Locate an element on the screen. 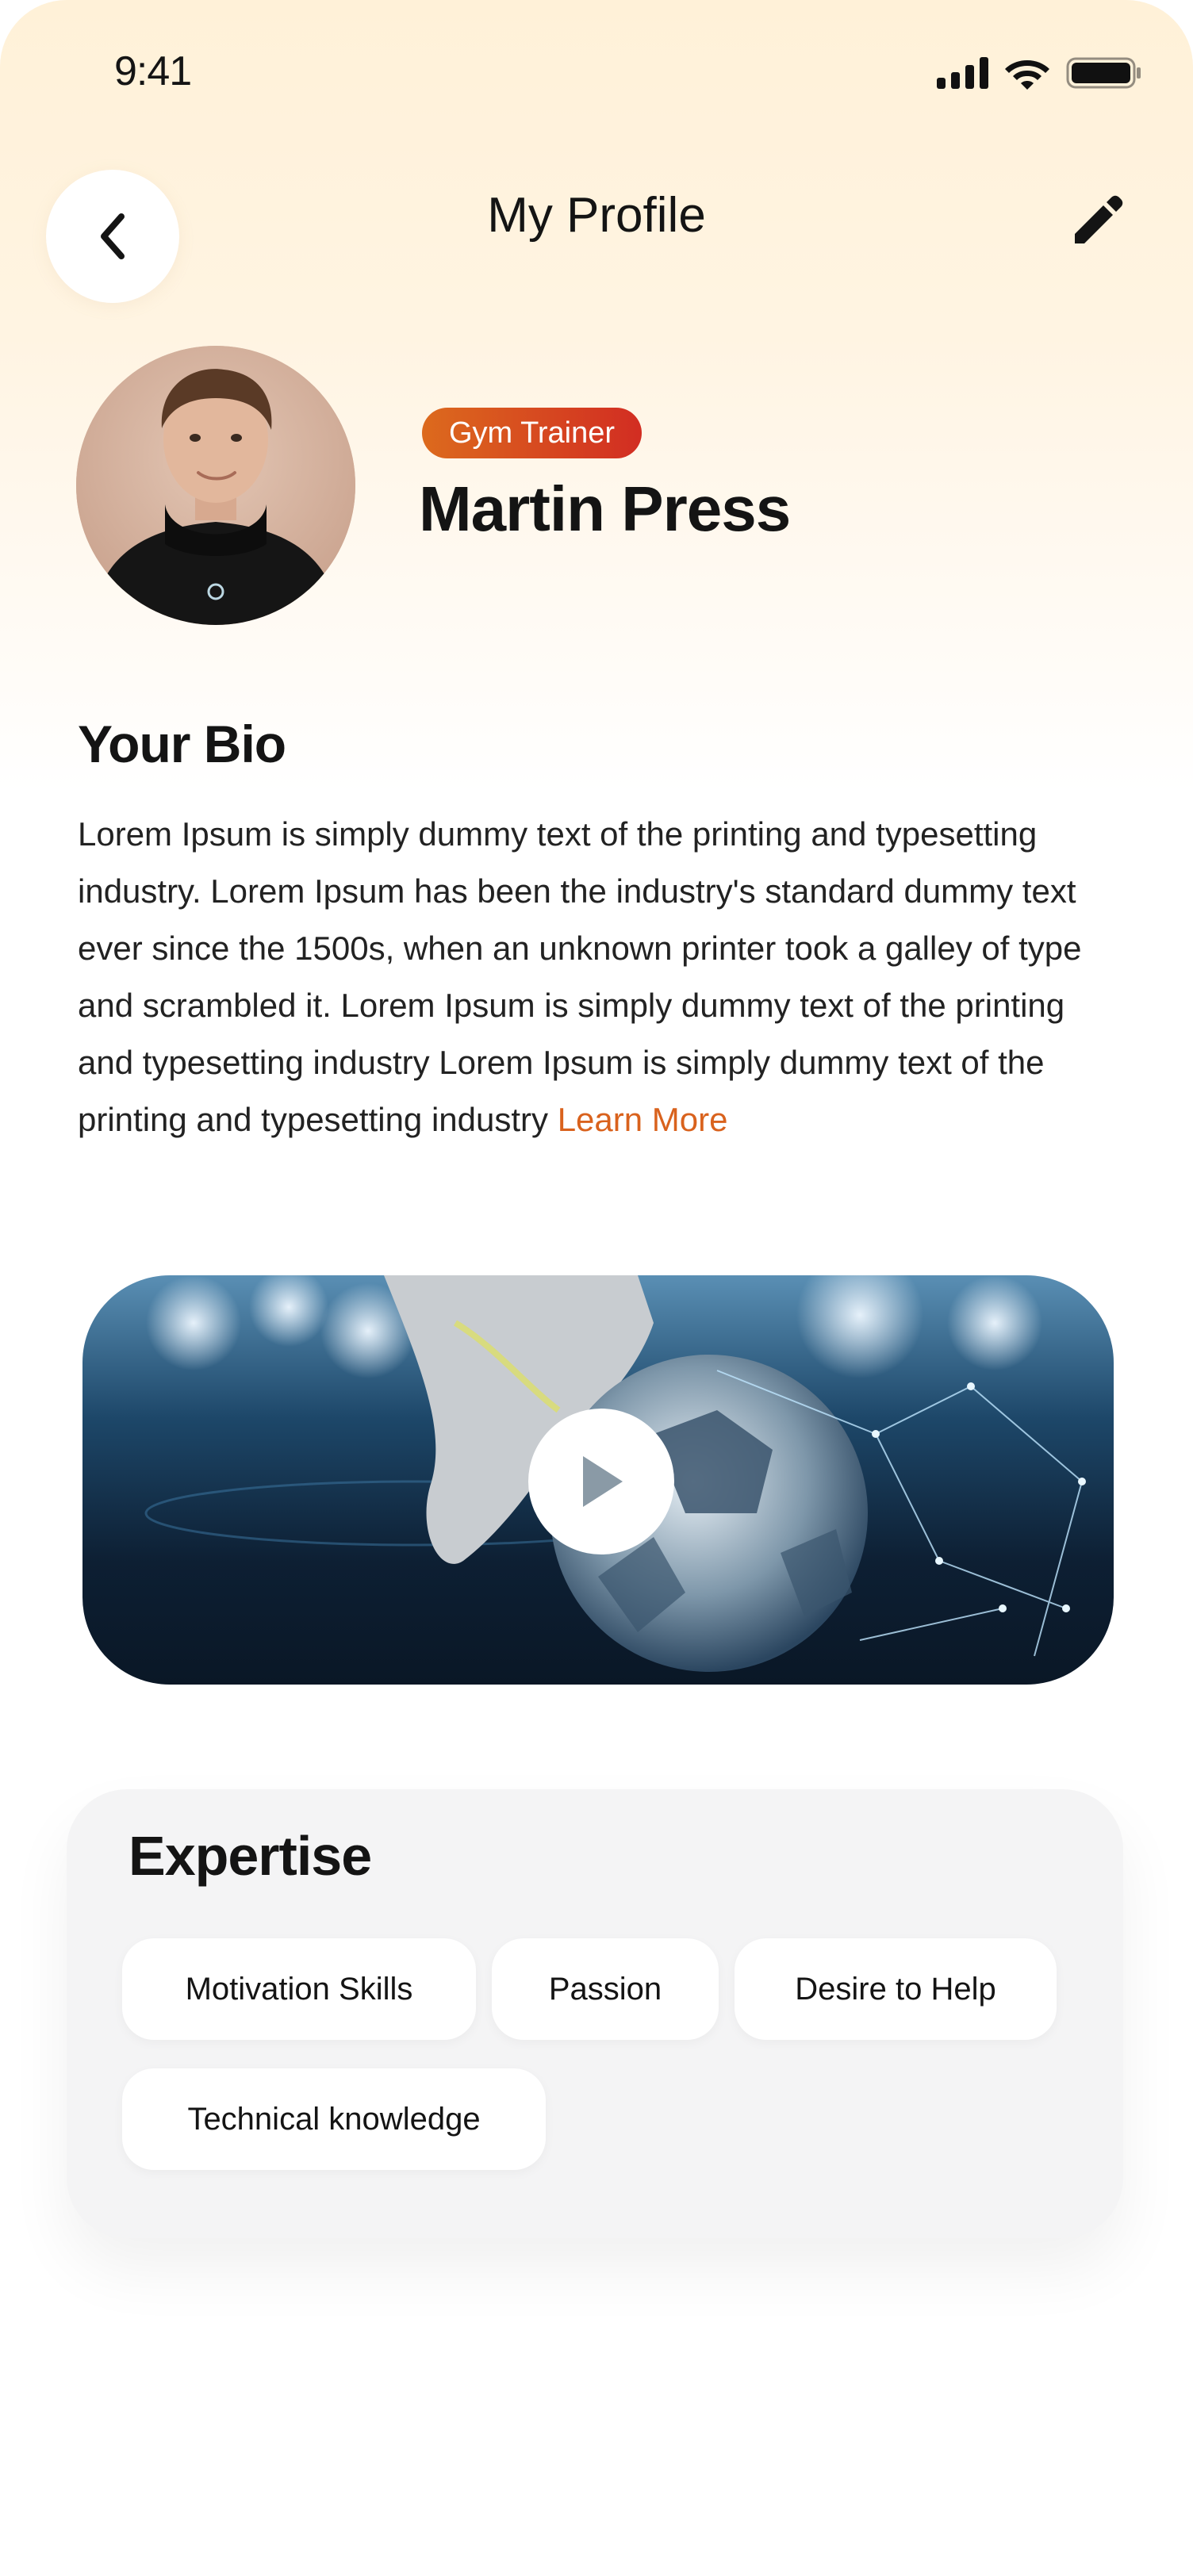  video-thumbnail is located at coordinates (598, 1480).